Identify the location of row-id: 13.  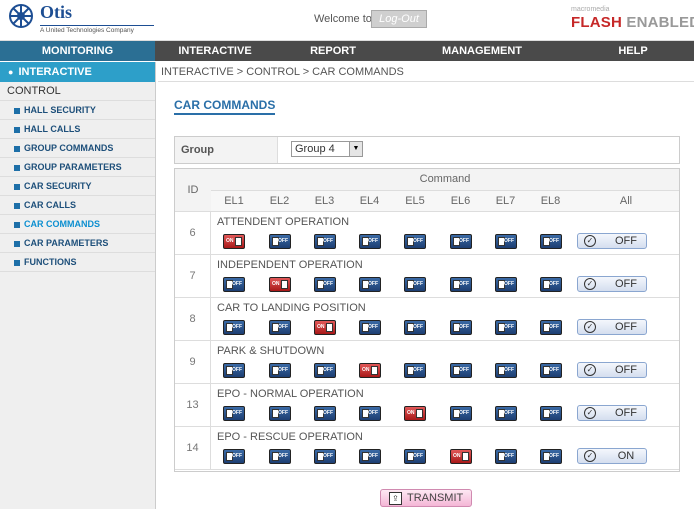
(193, 405).